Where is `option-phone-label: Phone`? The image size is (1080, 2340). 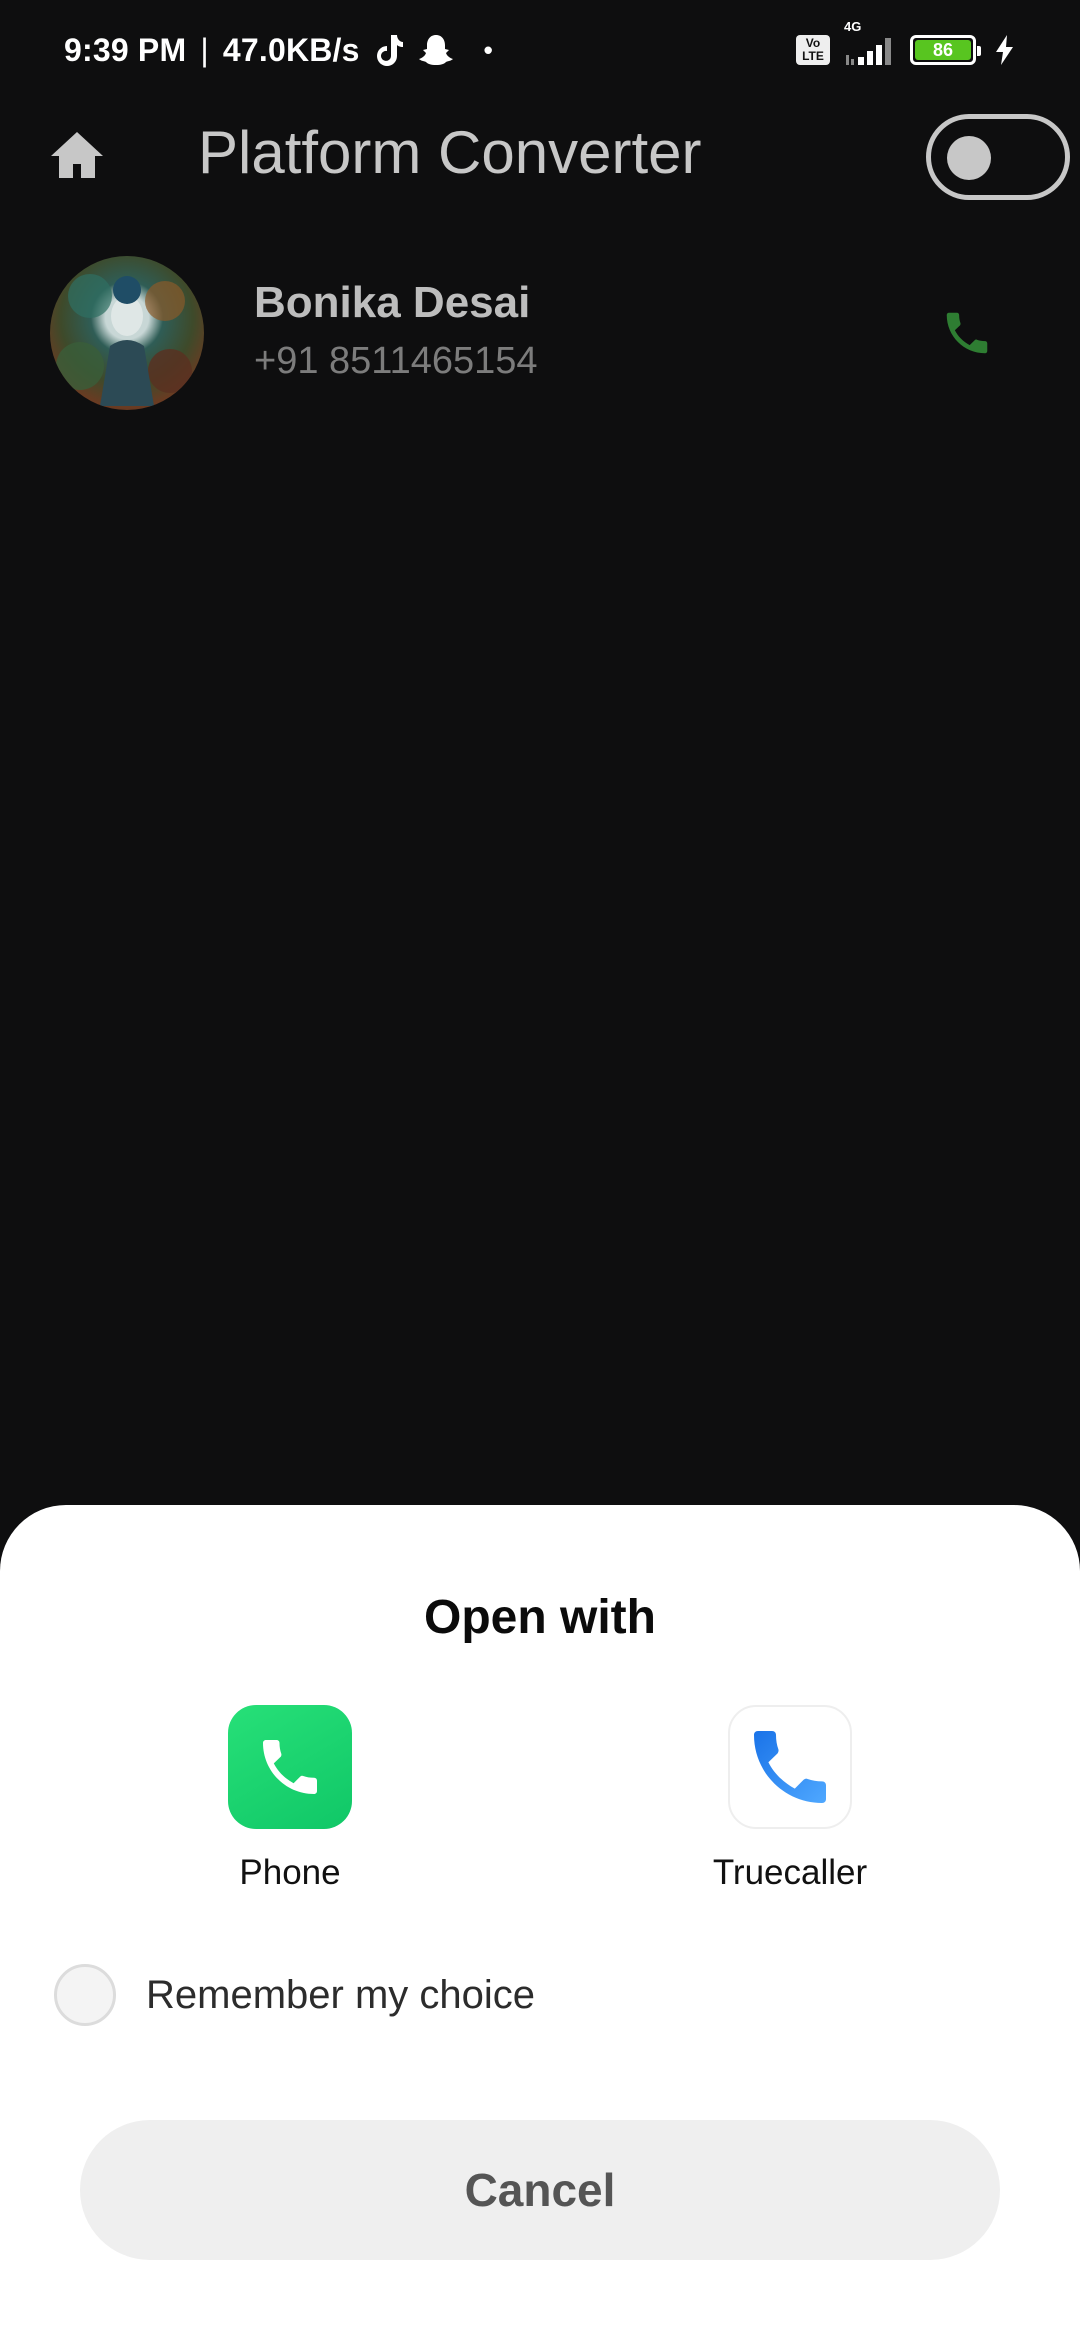 option-phone-label: Phone is located at coordinates (290, 1872).